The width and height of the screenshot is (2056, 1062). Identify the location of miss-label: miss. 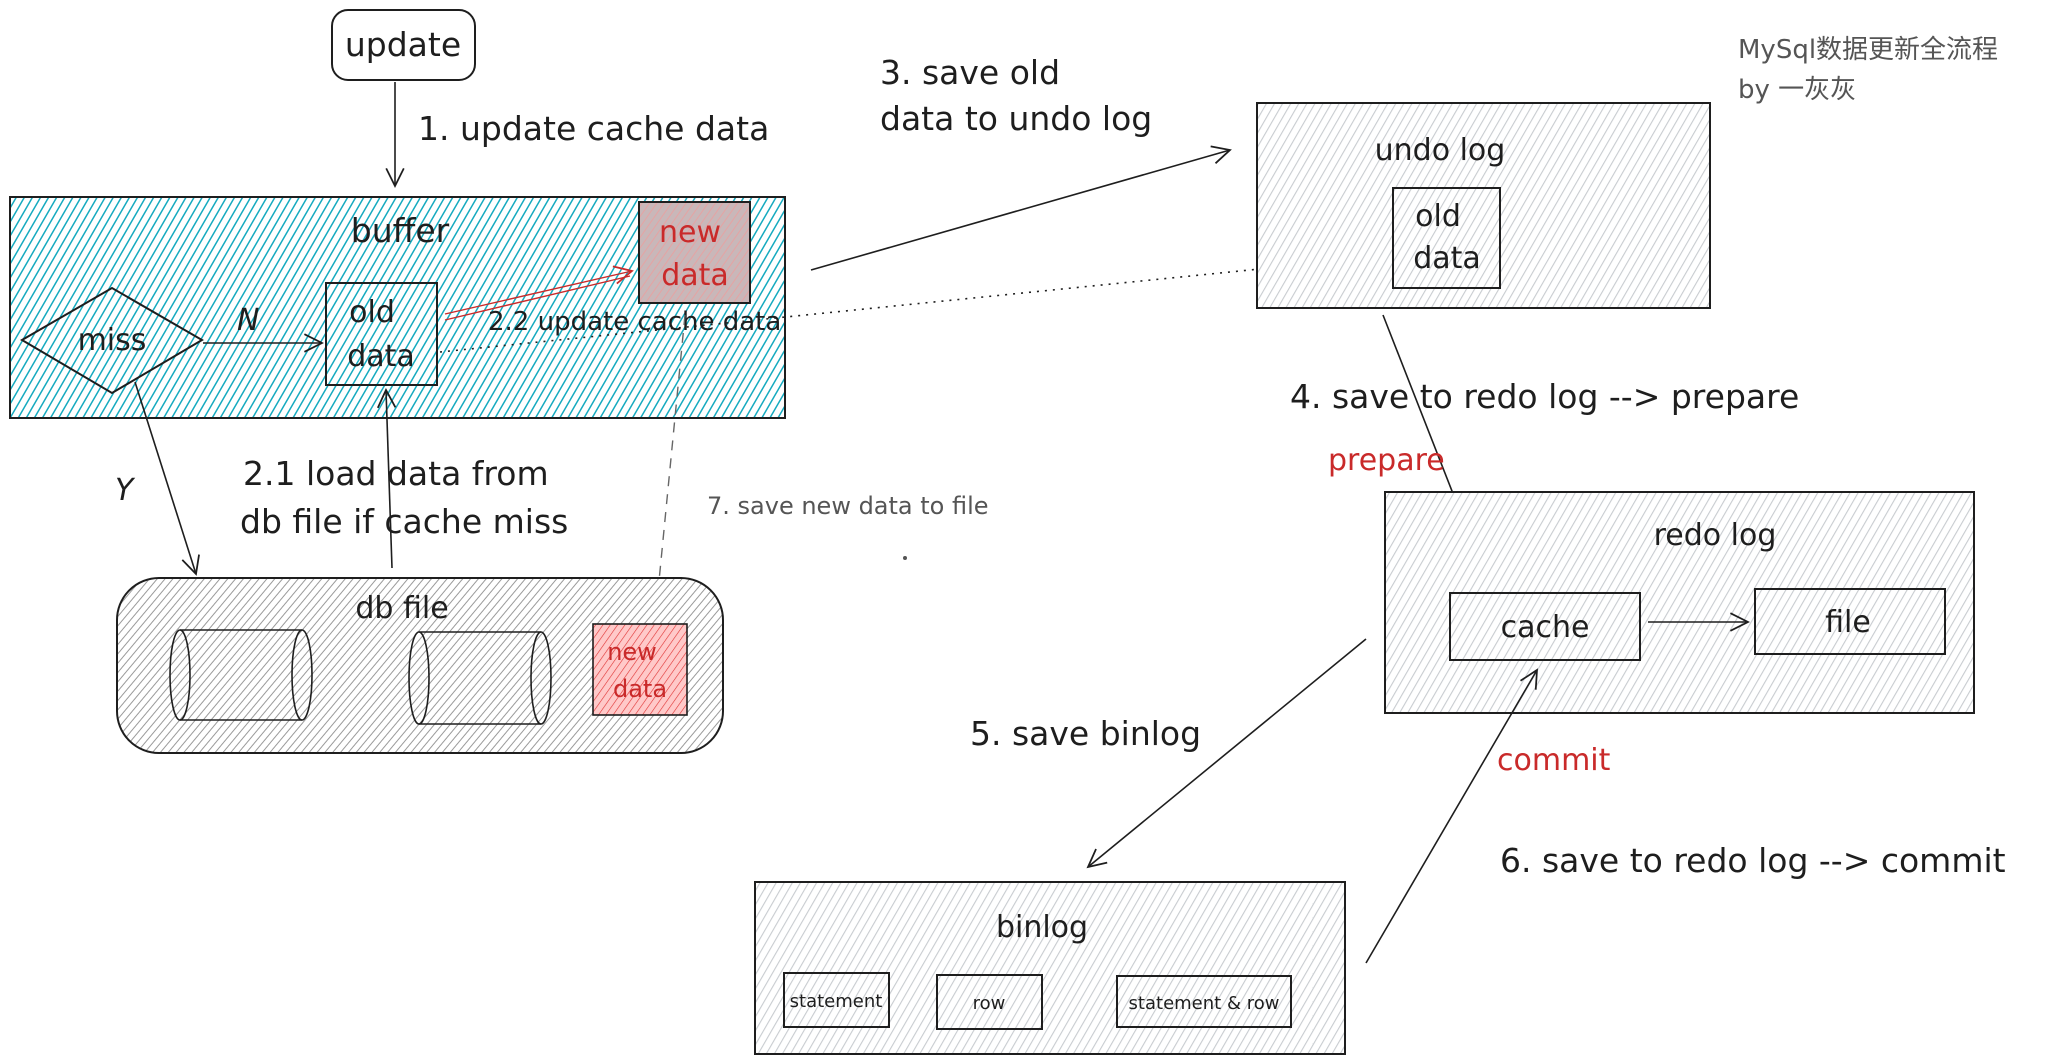
(112, 340).